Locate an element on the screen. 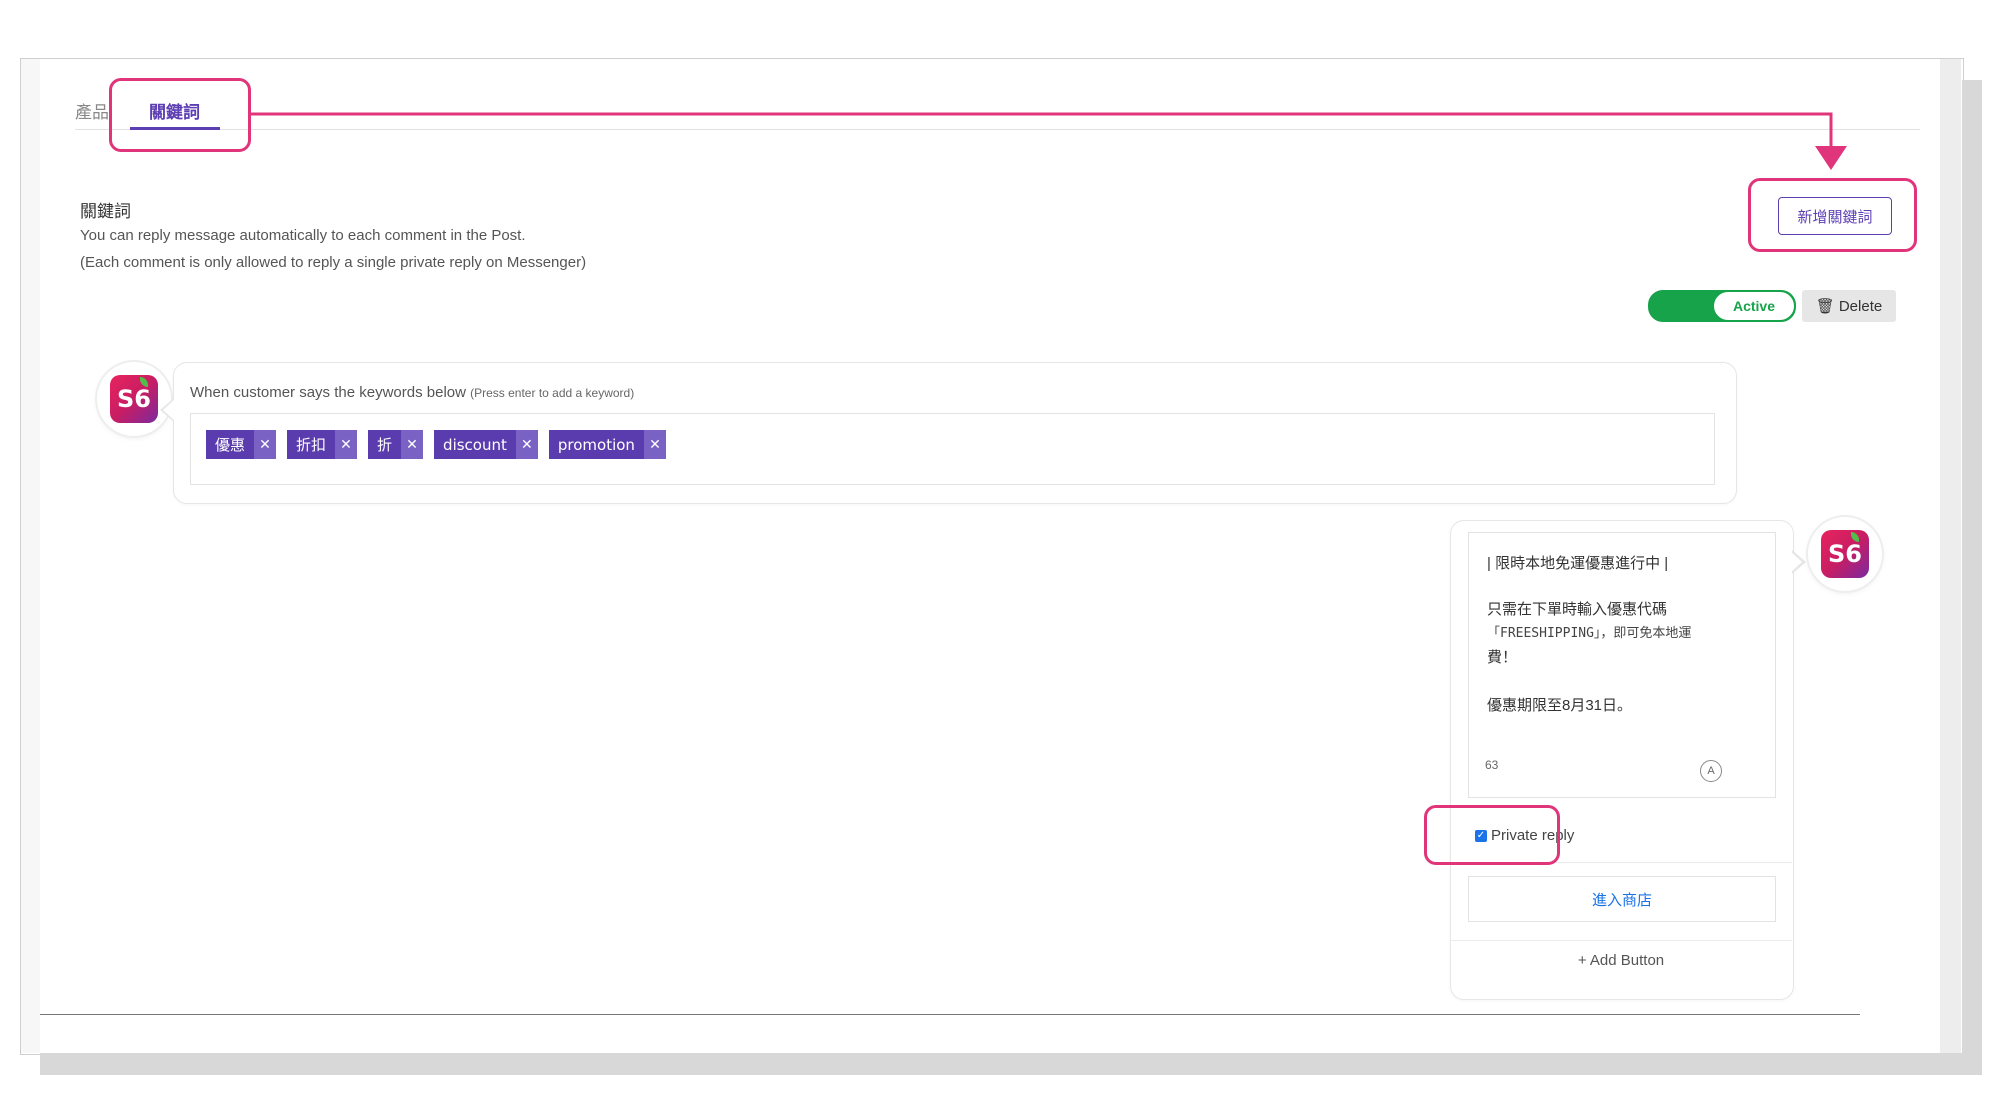 The image size is (1999, 1117). keyword-tag: 優惠 ✕ is located at coordinates (241, 444).